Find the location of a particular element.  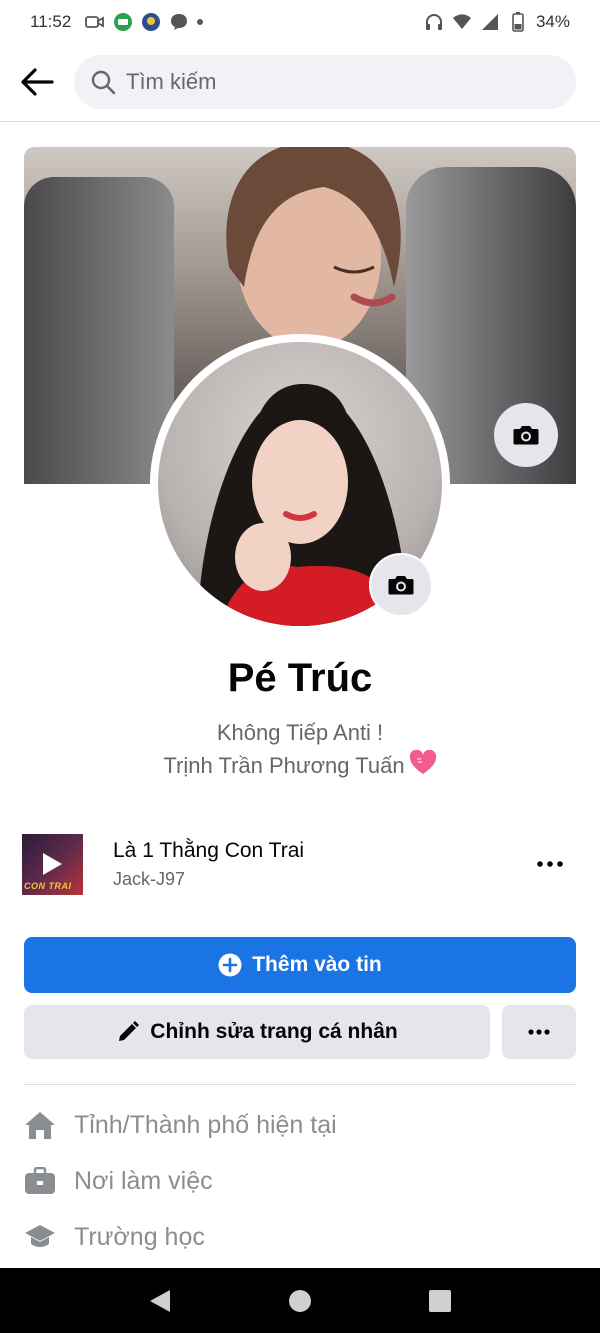

edit-profile-label: Chỉnh sửa trang cá nhân is located at coordinates (274, 1031).